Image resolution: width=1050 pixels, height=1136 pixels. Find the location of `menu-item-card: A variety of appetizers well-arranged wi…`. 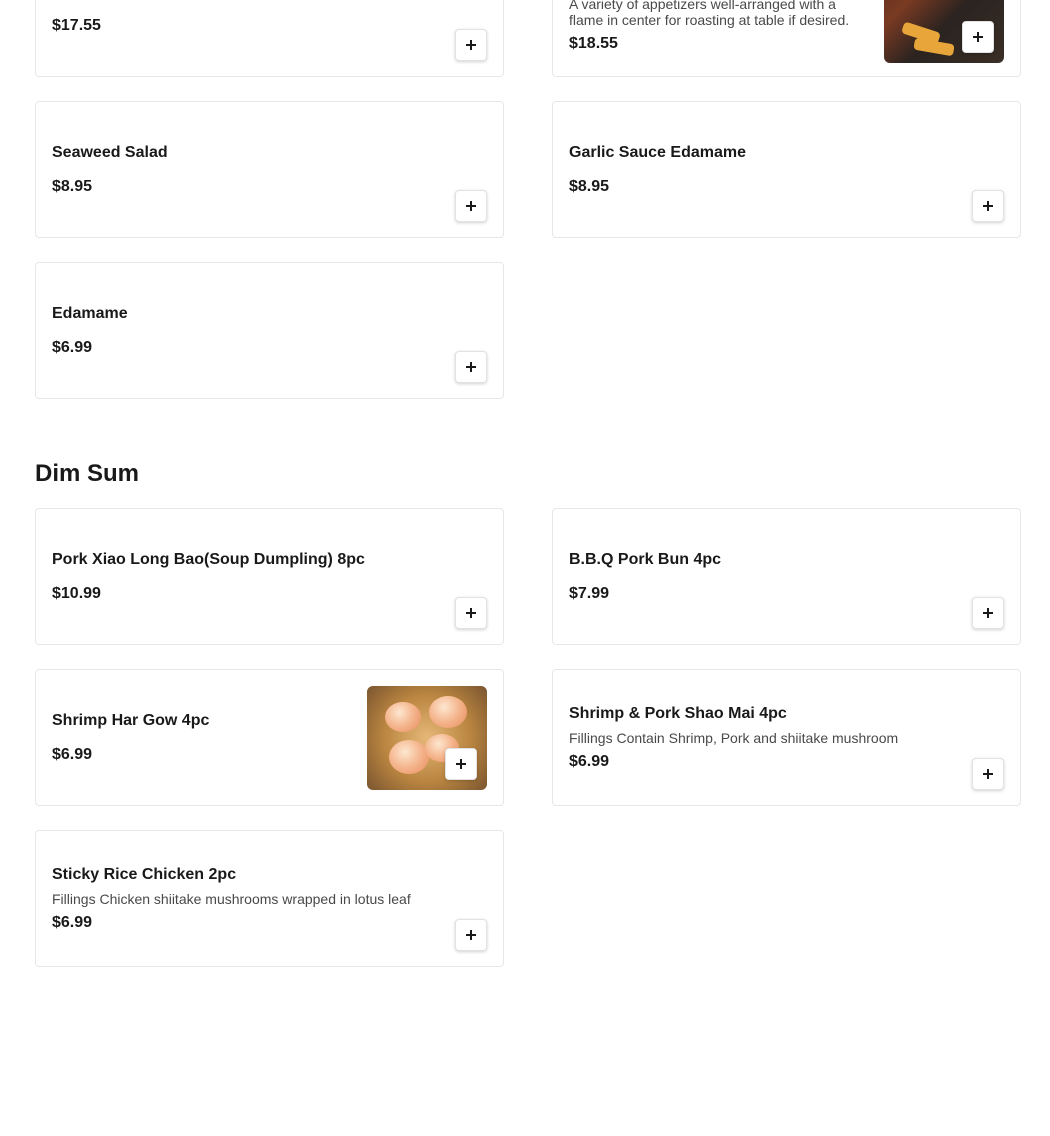

menu-item-card: A variety of appetizers well-arranged wi… is located at coordinates (786, 38).